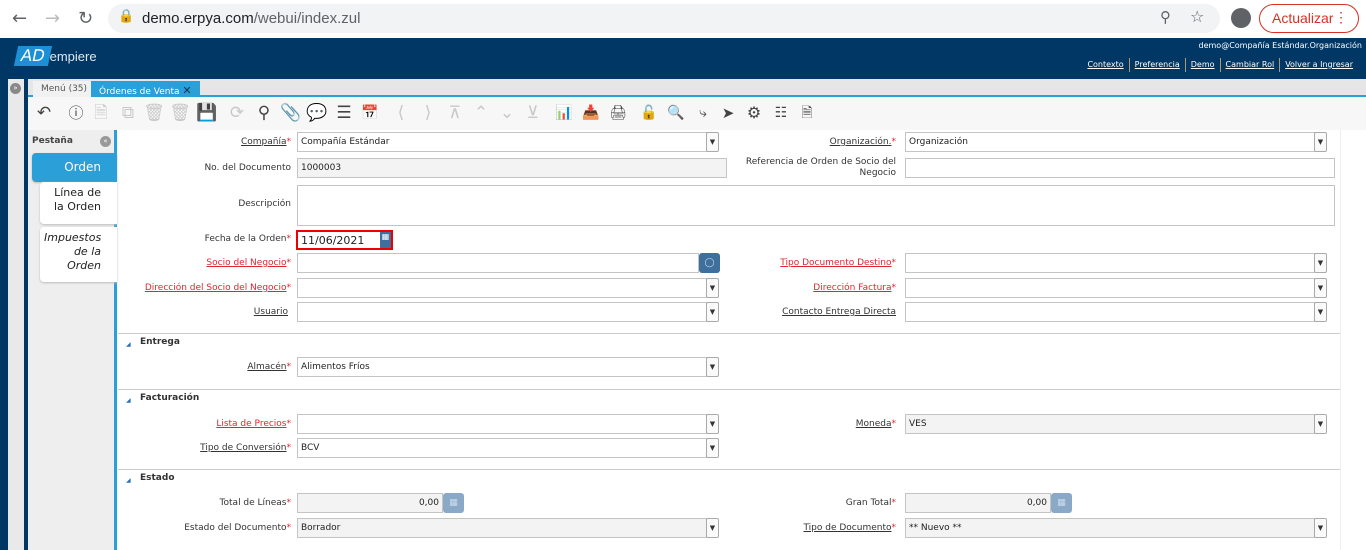  What do you see at coordinates (712, 142) in the screenshot?
I see `company-dropdown-icon: ▼` at bounding box center [712, 142].